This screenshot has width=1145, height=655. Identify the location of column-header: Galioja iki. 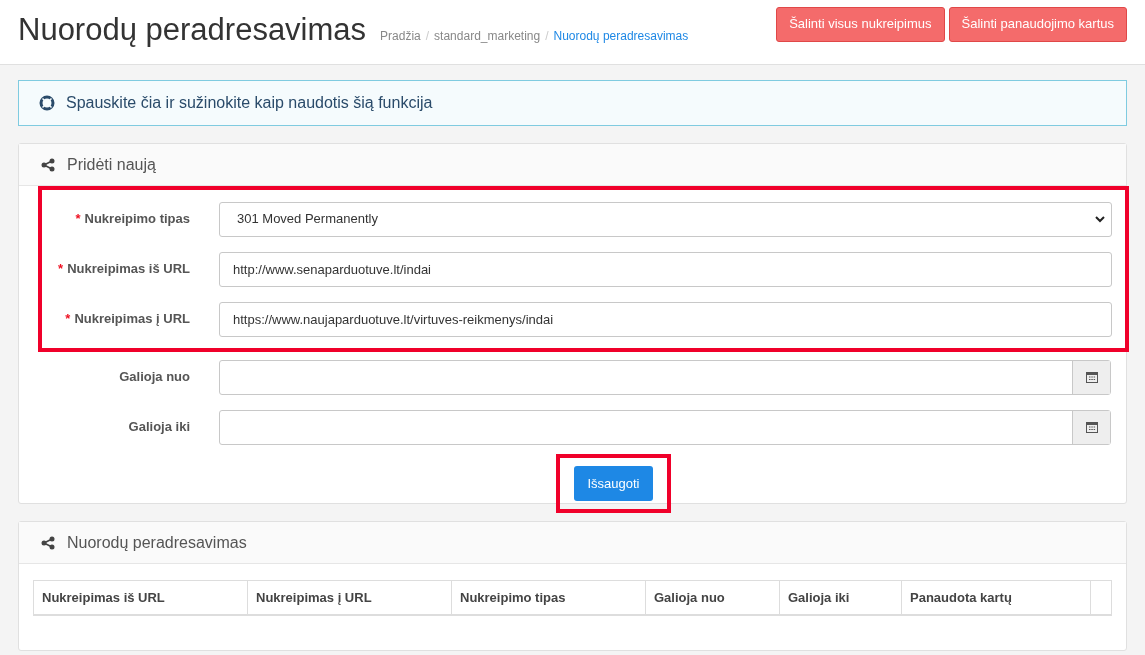
(841, 597).